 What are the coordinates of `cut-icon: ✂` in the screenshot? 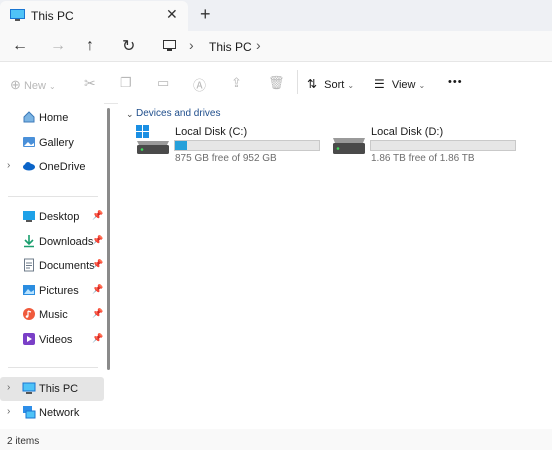 It's located at (90, 83).